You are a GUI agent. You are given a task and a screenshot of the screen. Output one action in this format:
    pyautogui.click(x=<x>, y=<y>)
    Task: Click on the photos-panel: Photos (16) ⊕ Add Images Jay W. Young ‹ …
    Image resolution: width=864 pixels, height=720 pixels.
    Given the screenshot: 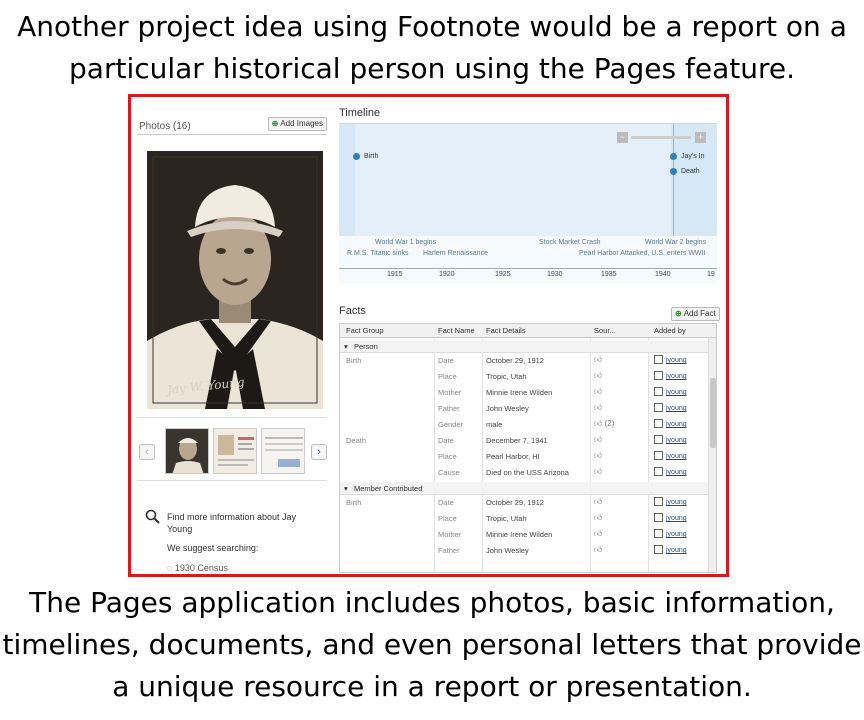 What is the action you would take?
    pyautogui.click(x=231, y=336)
    